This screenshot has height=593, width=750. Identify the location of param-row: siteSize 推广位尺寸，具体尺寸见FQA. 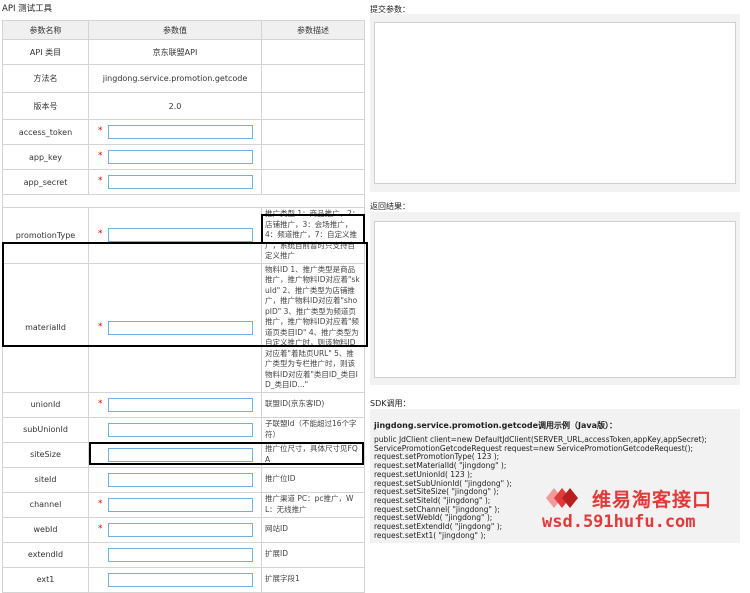
(183, 454).